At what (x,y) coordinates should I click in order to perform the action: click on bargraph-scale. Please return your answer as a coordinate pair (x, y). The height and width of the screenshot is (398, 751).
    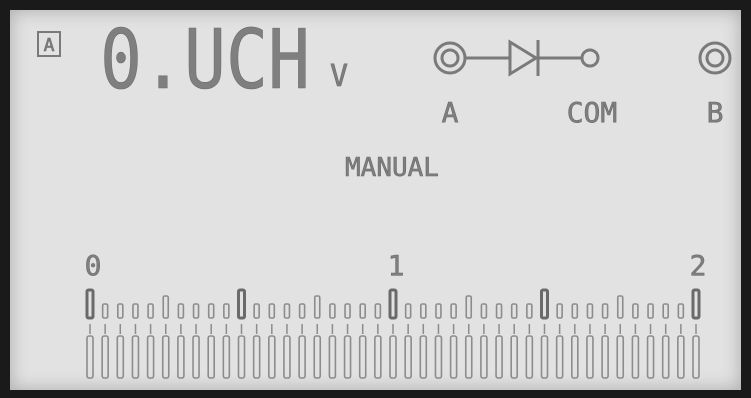
    Looking at the image, I should click on (393, 304).